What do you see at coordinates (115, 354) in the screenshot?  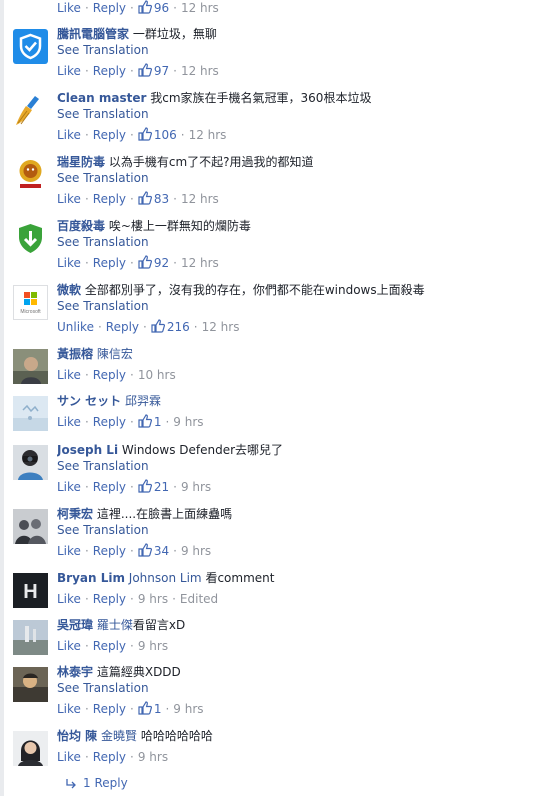 I see `tagged-user: 陳信宏` at bounding box center [115, 354].